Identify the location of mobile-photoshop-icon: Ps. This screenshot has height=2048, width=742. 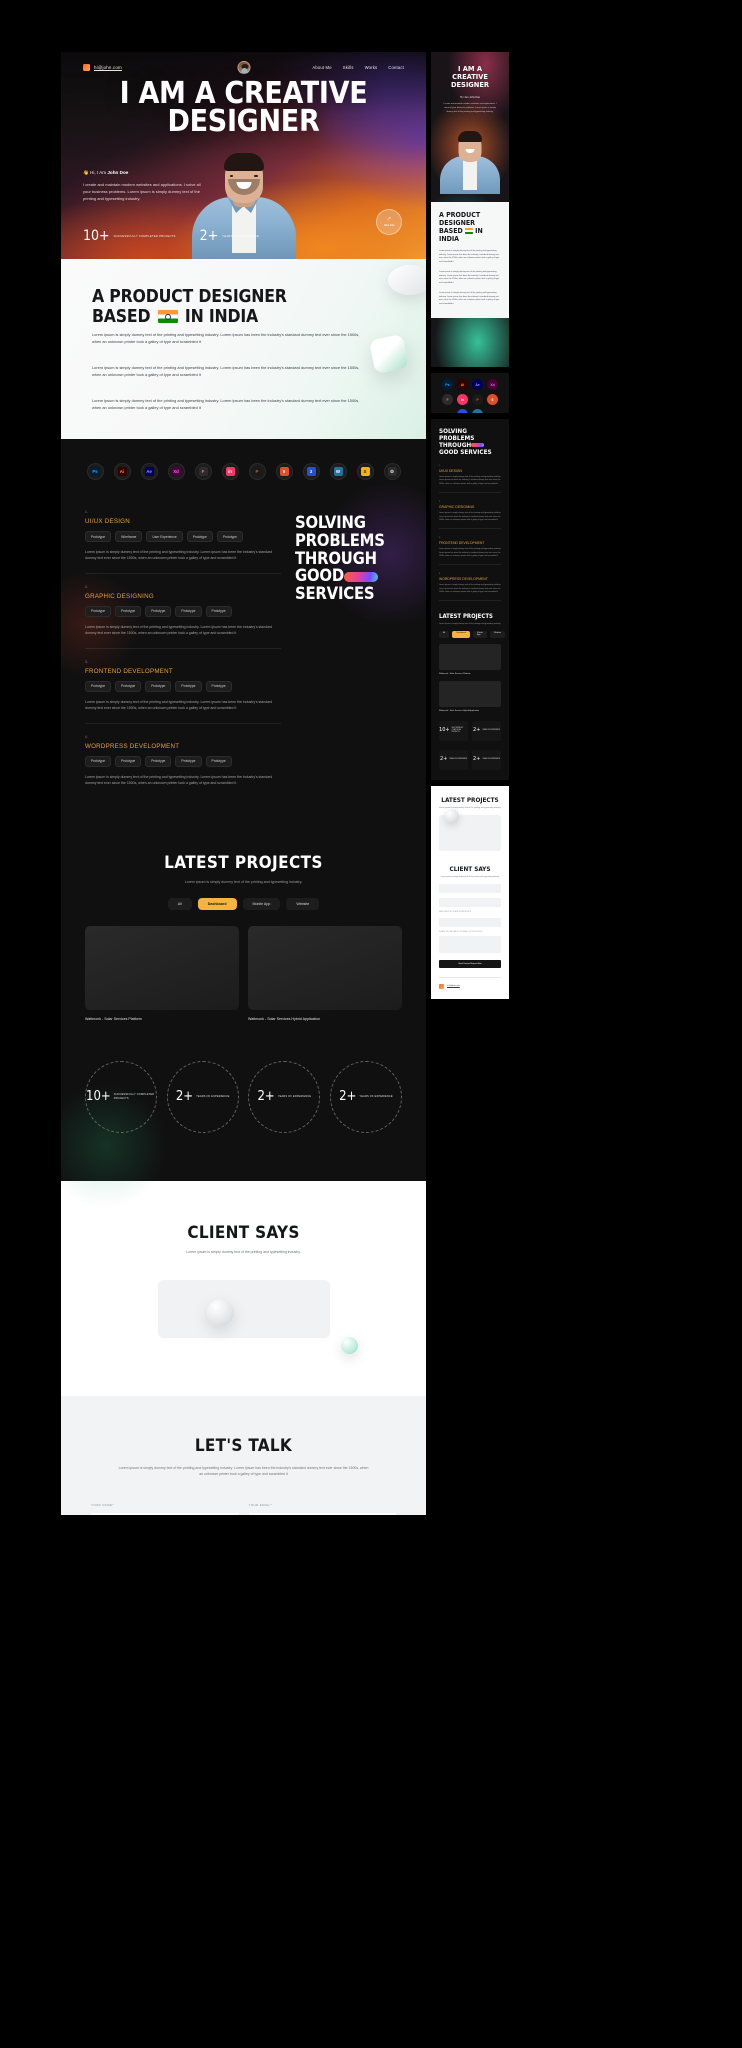
(447, 384).